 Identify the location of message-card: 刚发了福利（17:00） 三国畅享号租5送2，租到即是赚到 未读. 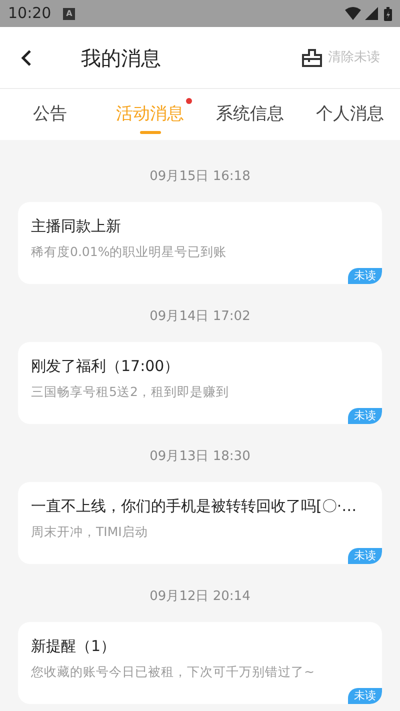
(200, 383).